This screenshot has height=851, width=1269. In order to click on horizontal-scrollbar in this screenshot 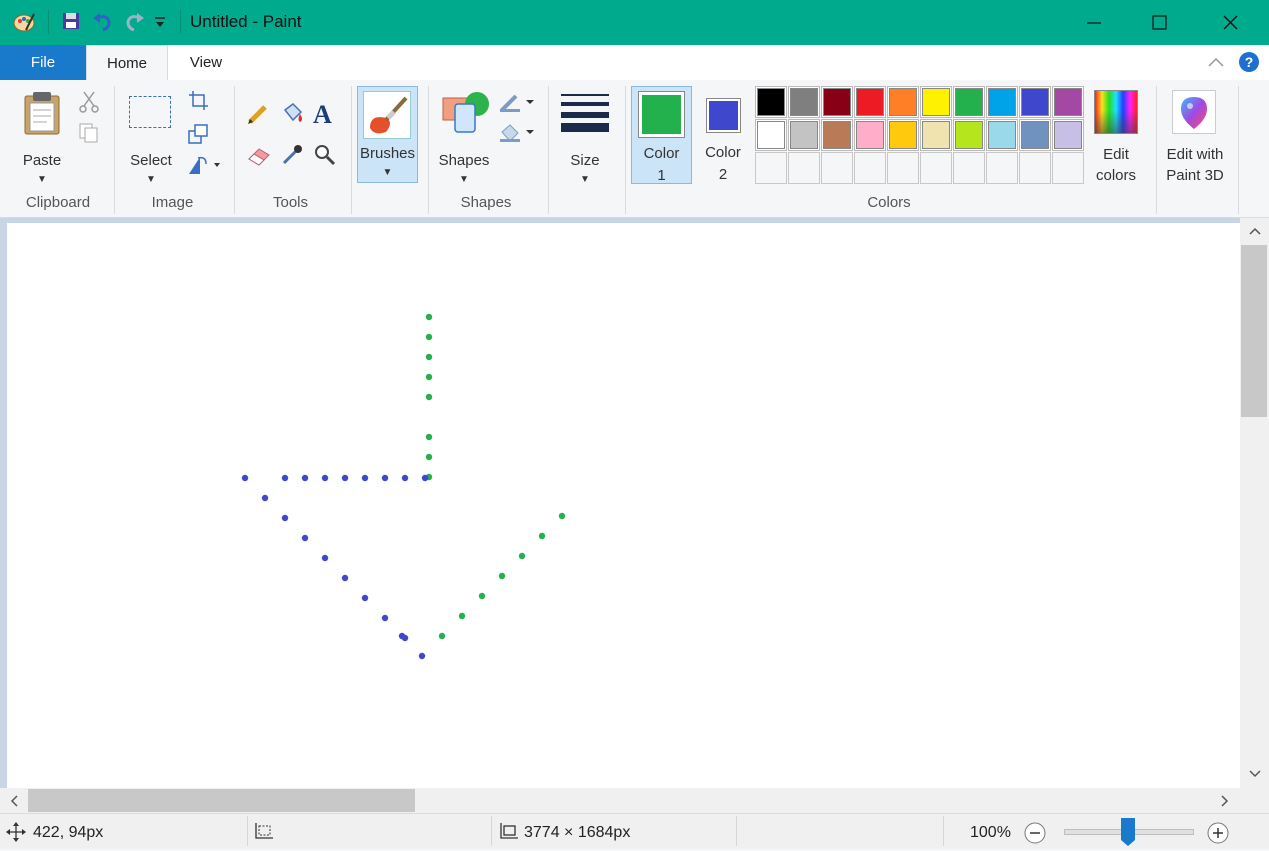, I will do `click(620, 800)`.